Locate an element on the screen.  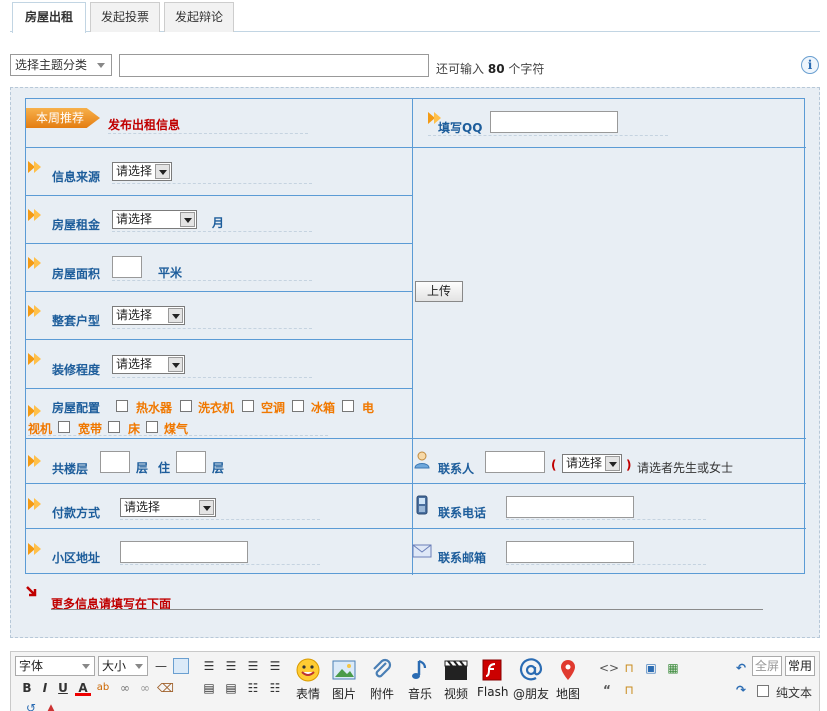
common-mode-button: 常用 is located at coordinates (800, 666).